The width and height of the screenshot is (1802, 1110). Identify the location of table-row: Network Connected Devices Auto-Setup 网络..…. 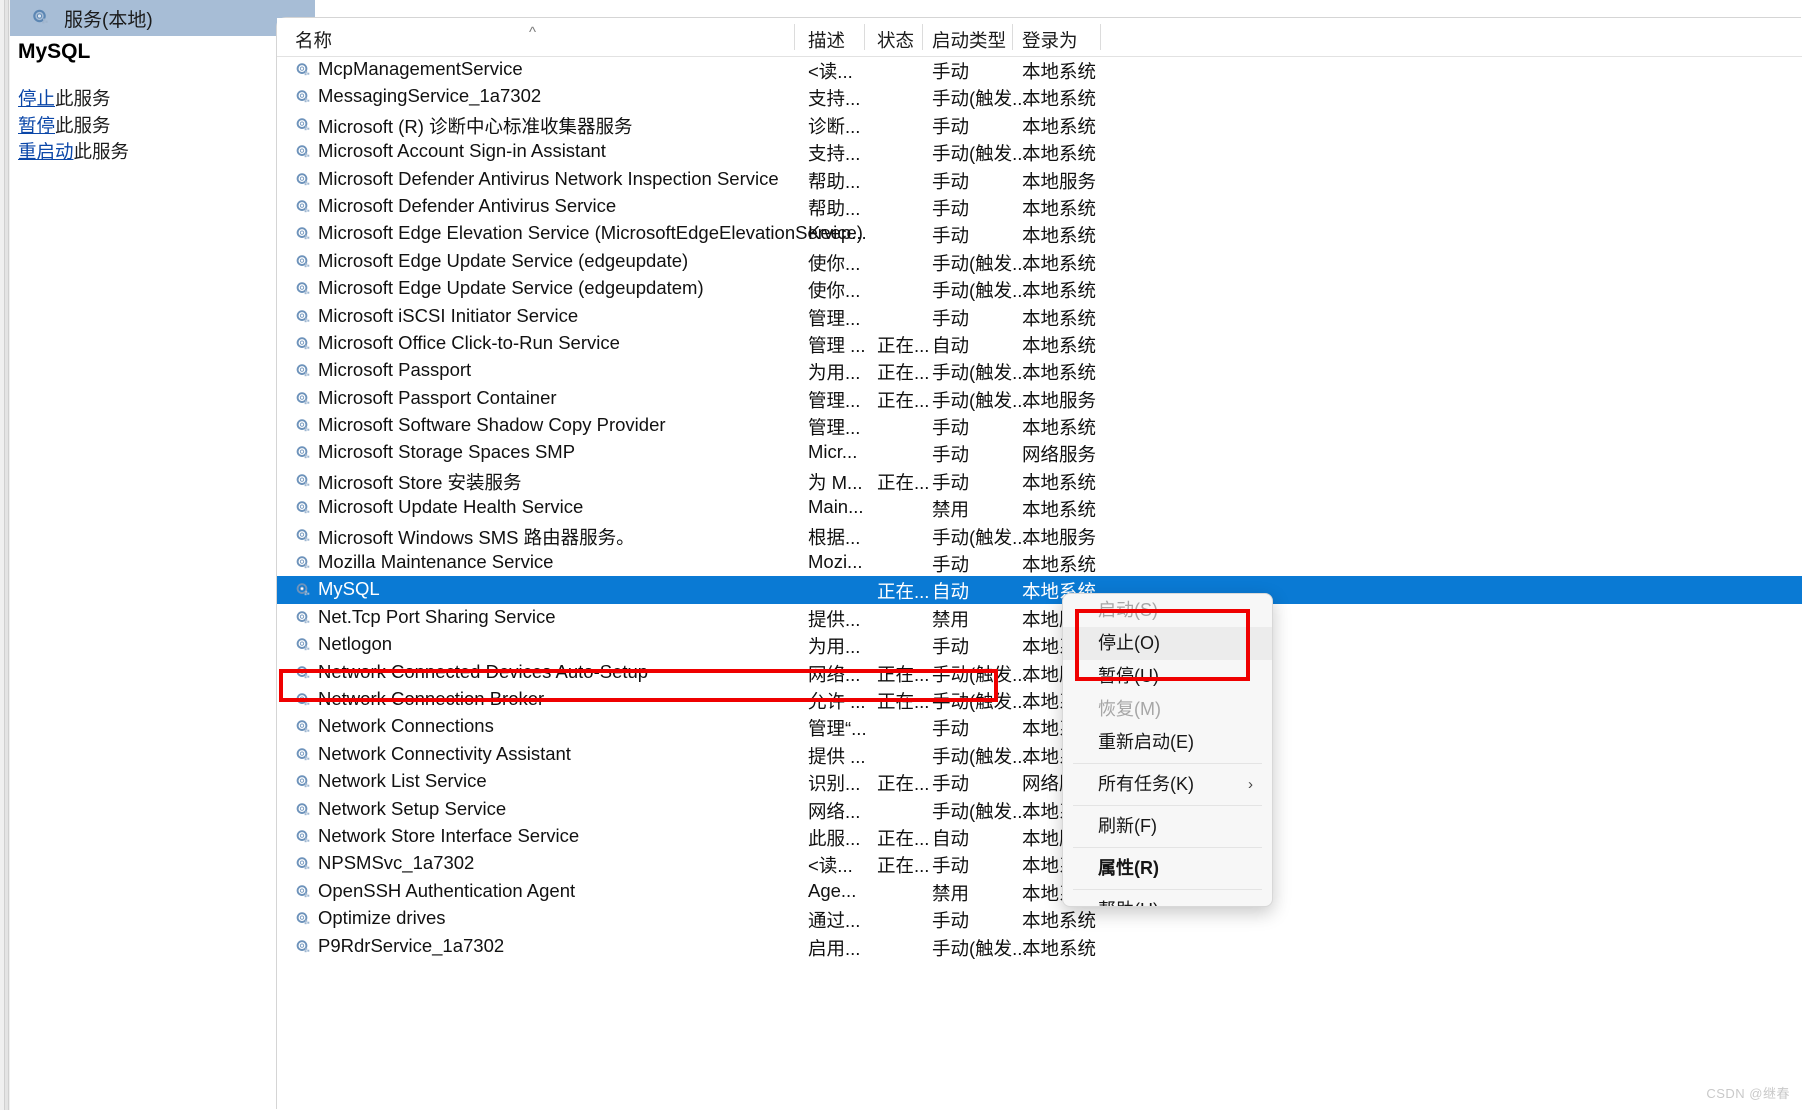
(1039, 672).